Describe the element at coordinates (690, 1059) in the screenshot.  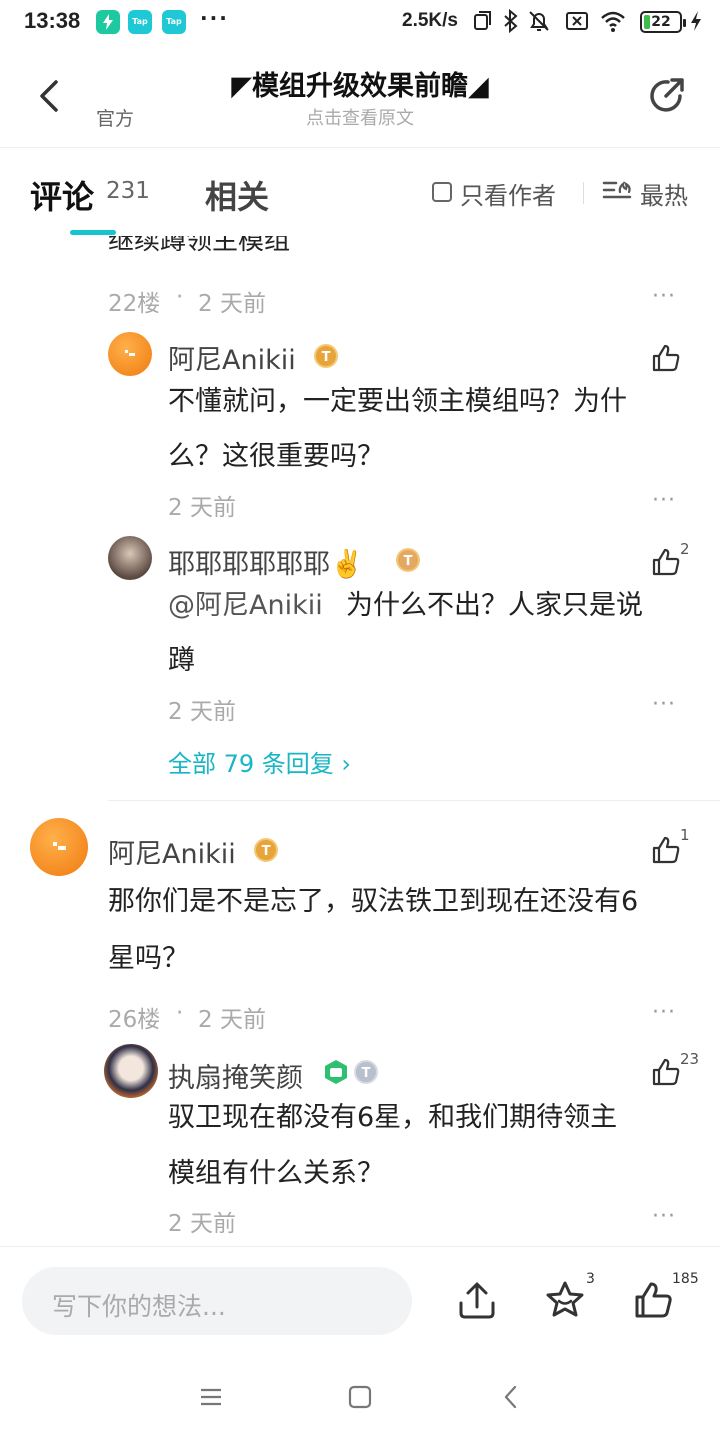
I see `like-count: 23` at that location.